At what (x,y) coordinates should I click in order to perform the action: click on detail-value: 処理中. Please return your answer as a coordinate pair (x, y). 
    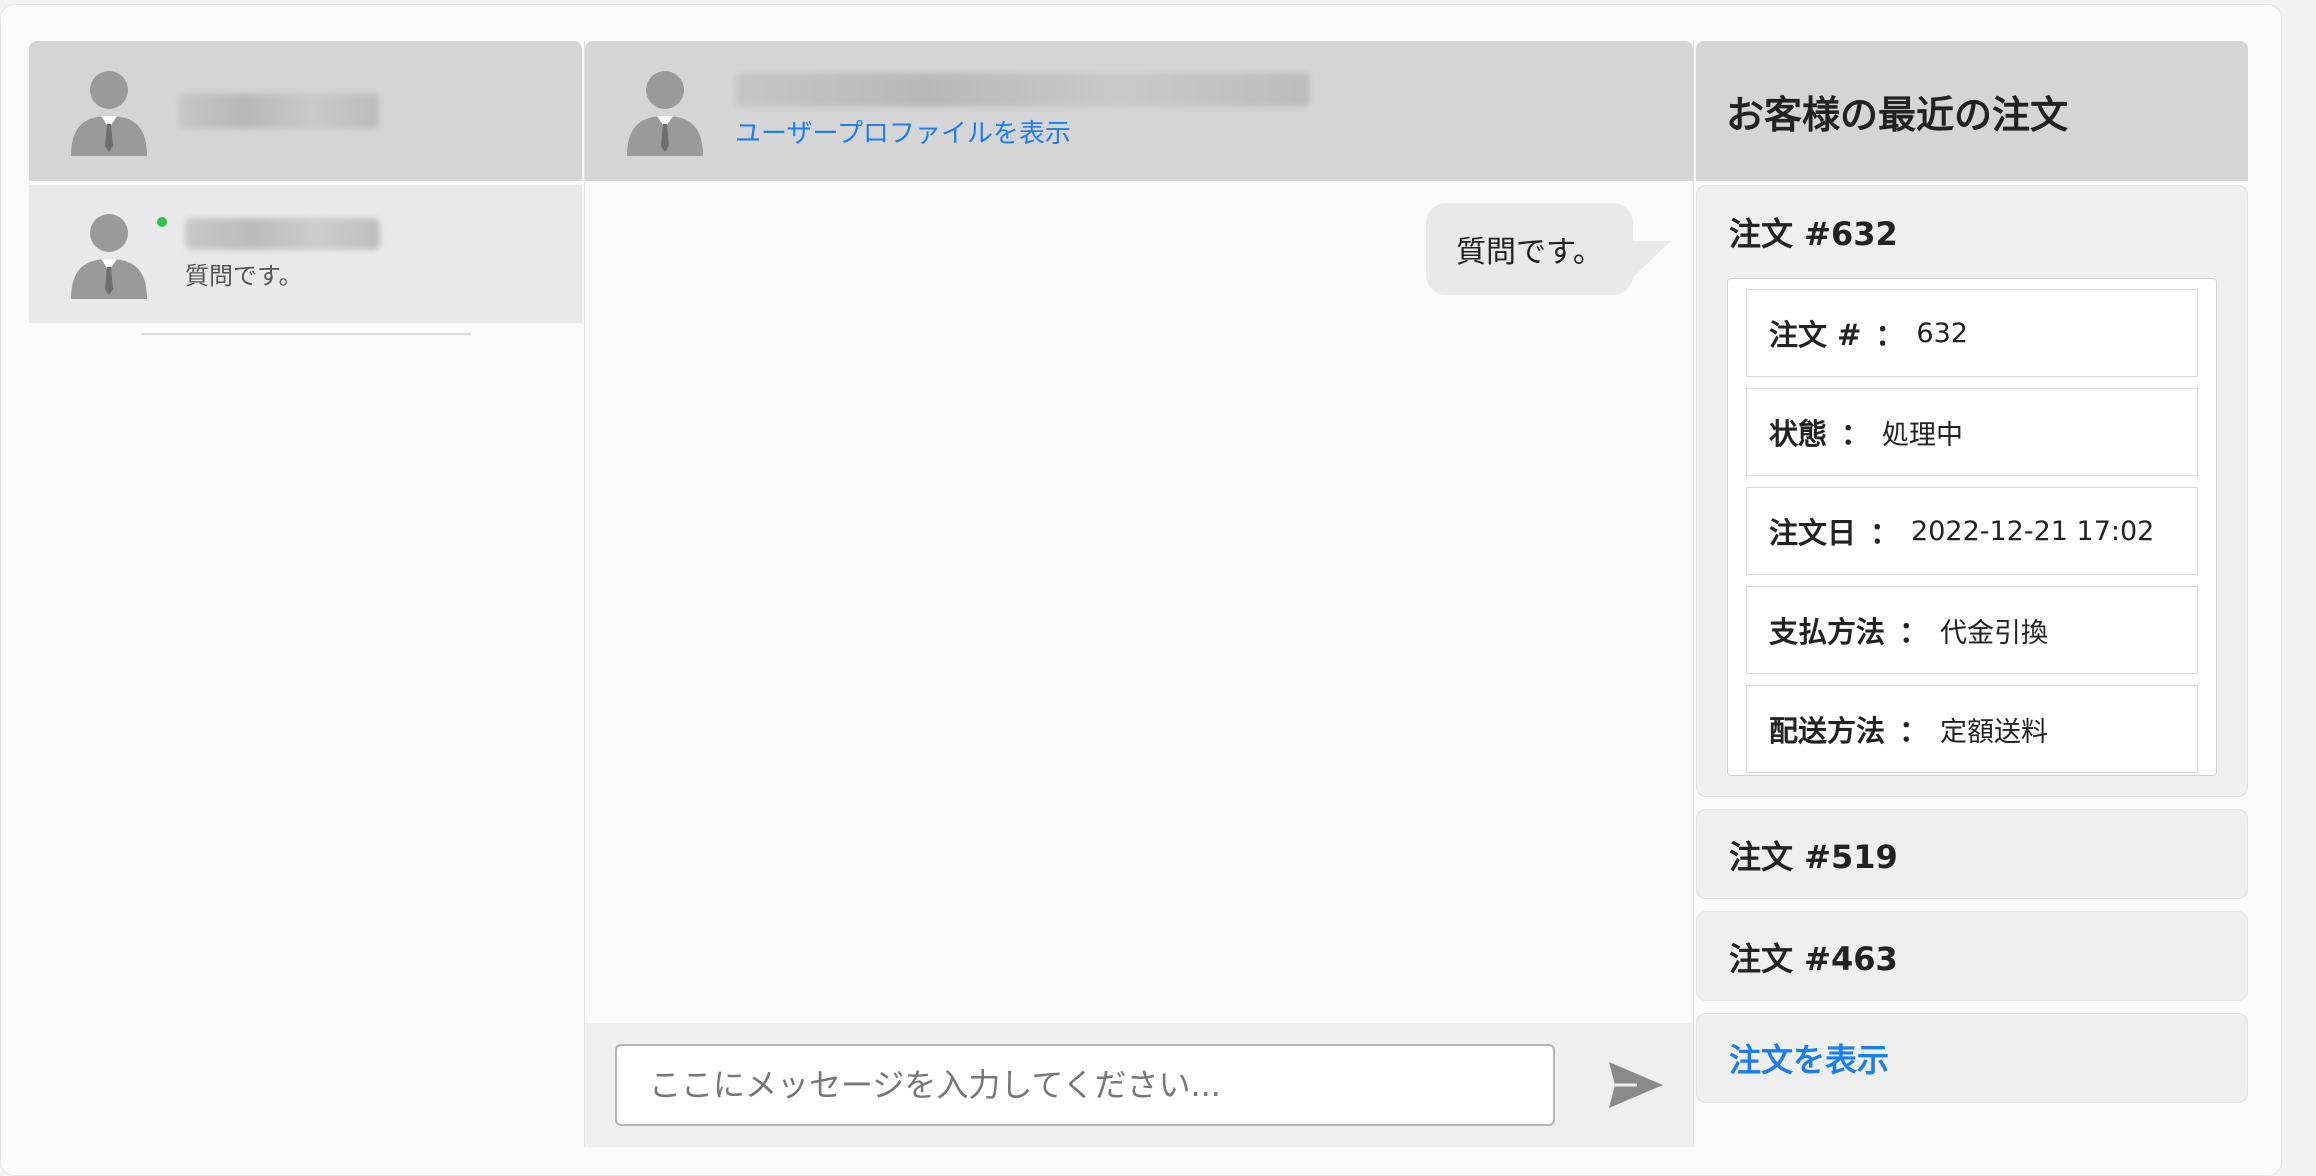
    Looking at the image, I should click on (1923, 435).